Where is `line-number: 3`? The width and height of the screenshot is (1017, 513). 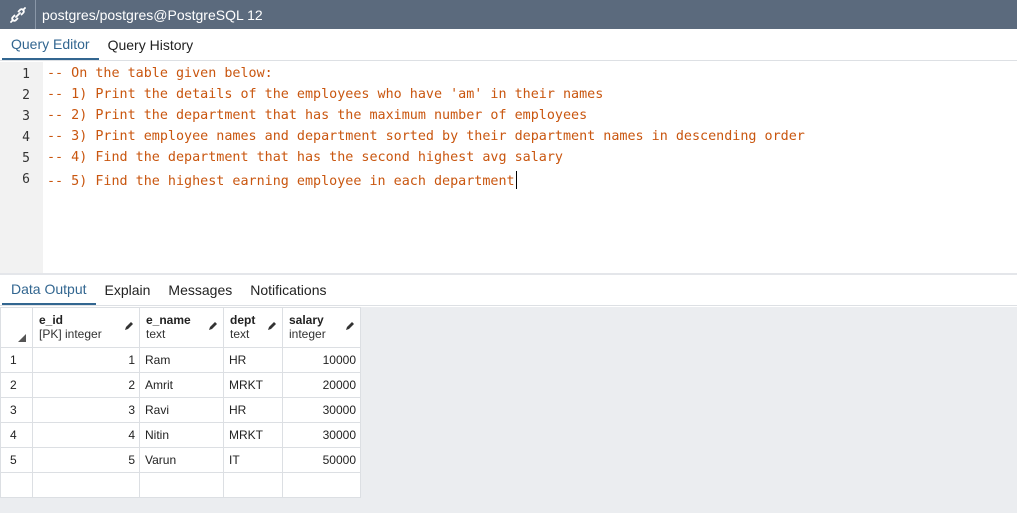
line-number: 3 is located at coordinates (26, 116).